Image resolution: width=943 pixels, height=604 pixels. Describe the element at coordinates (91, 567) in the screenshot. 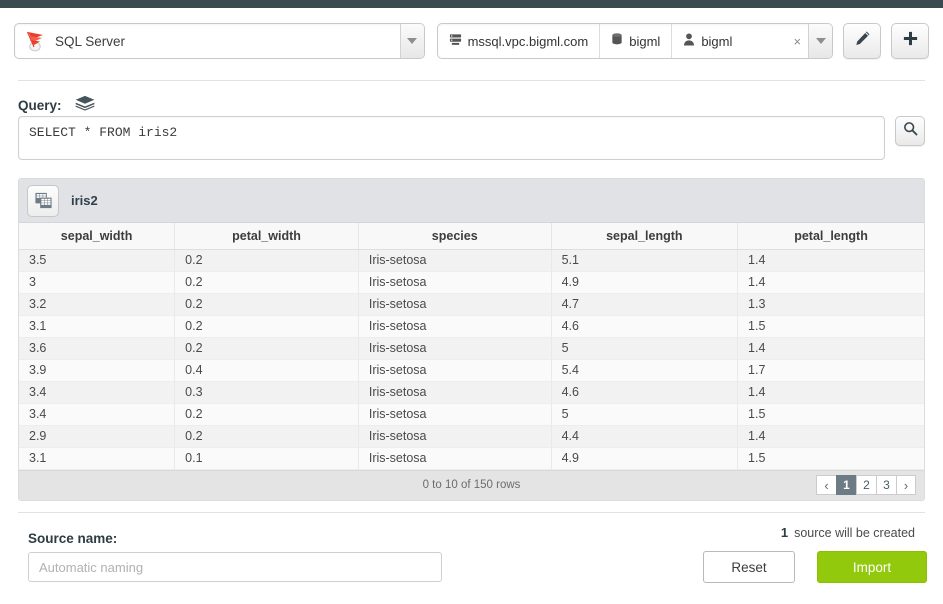

I see `source-name-placeholder: Automatic naming` at that location.